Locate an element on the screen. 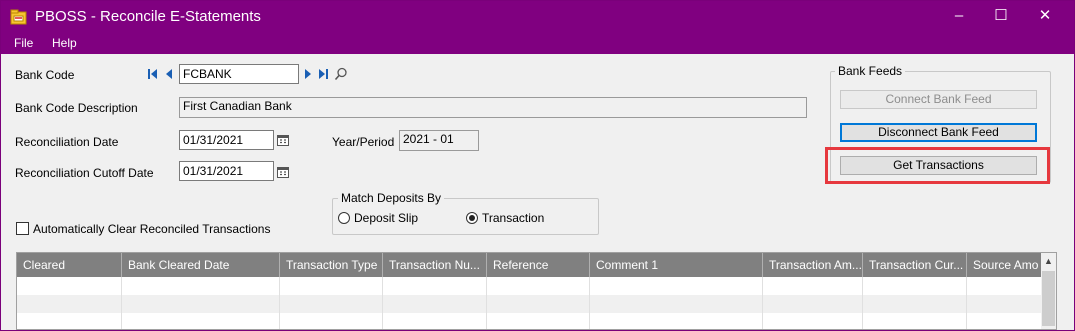 Image resolution: width=1075 pixels, height=331 pixels. window-title: PBOSS - Reconcile E-Statements is located at coordinates (148, 16).